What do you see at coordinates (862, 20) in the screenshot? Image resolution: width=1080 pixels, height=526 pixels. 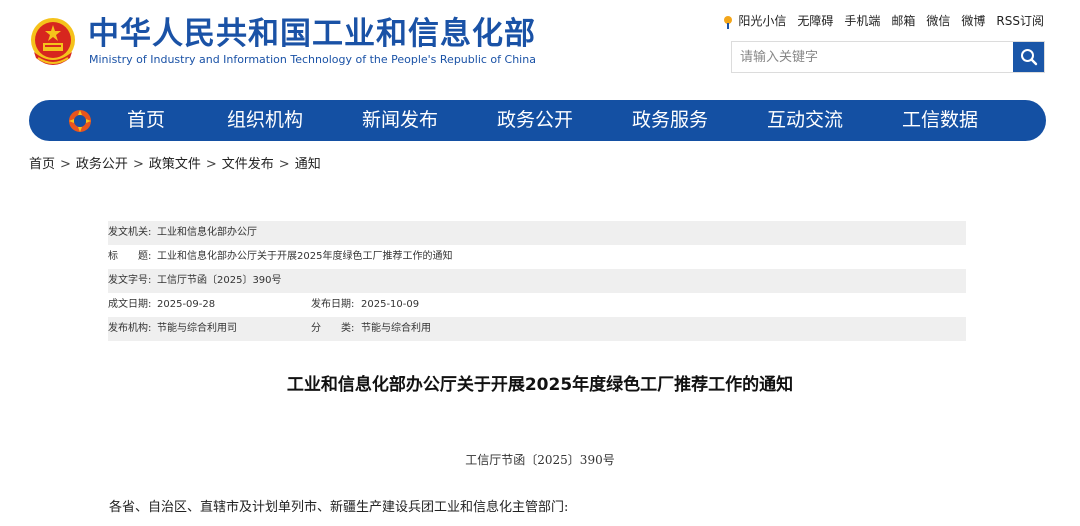 I see `toplink-mobile: 手机端` at bounding box center [862, 20].